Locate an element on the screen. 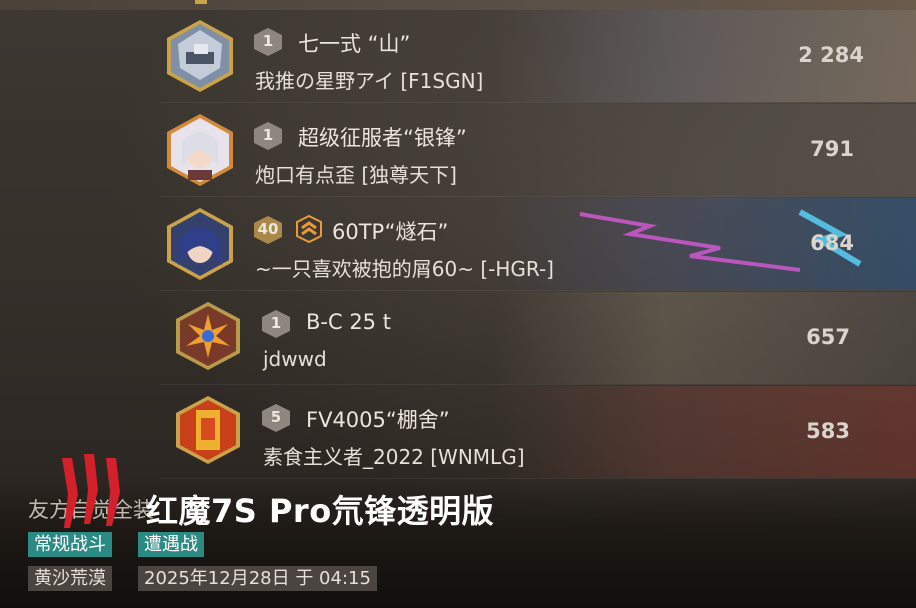 The width and height of the screenshot is (916, 608). vehicle-name: 超级征服者“银锋” is located at coordinates (382, 138).